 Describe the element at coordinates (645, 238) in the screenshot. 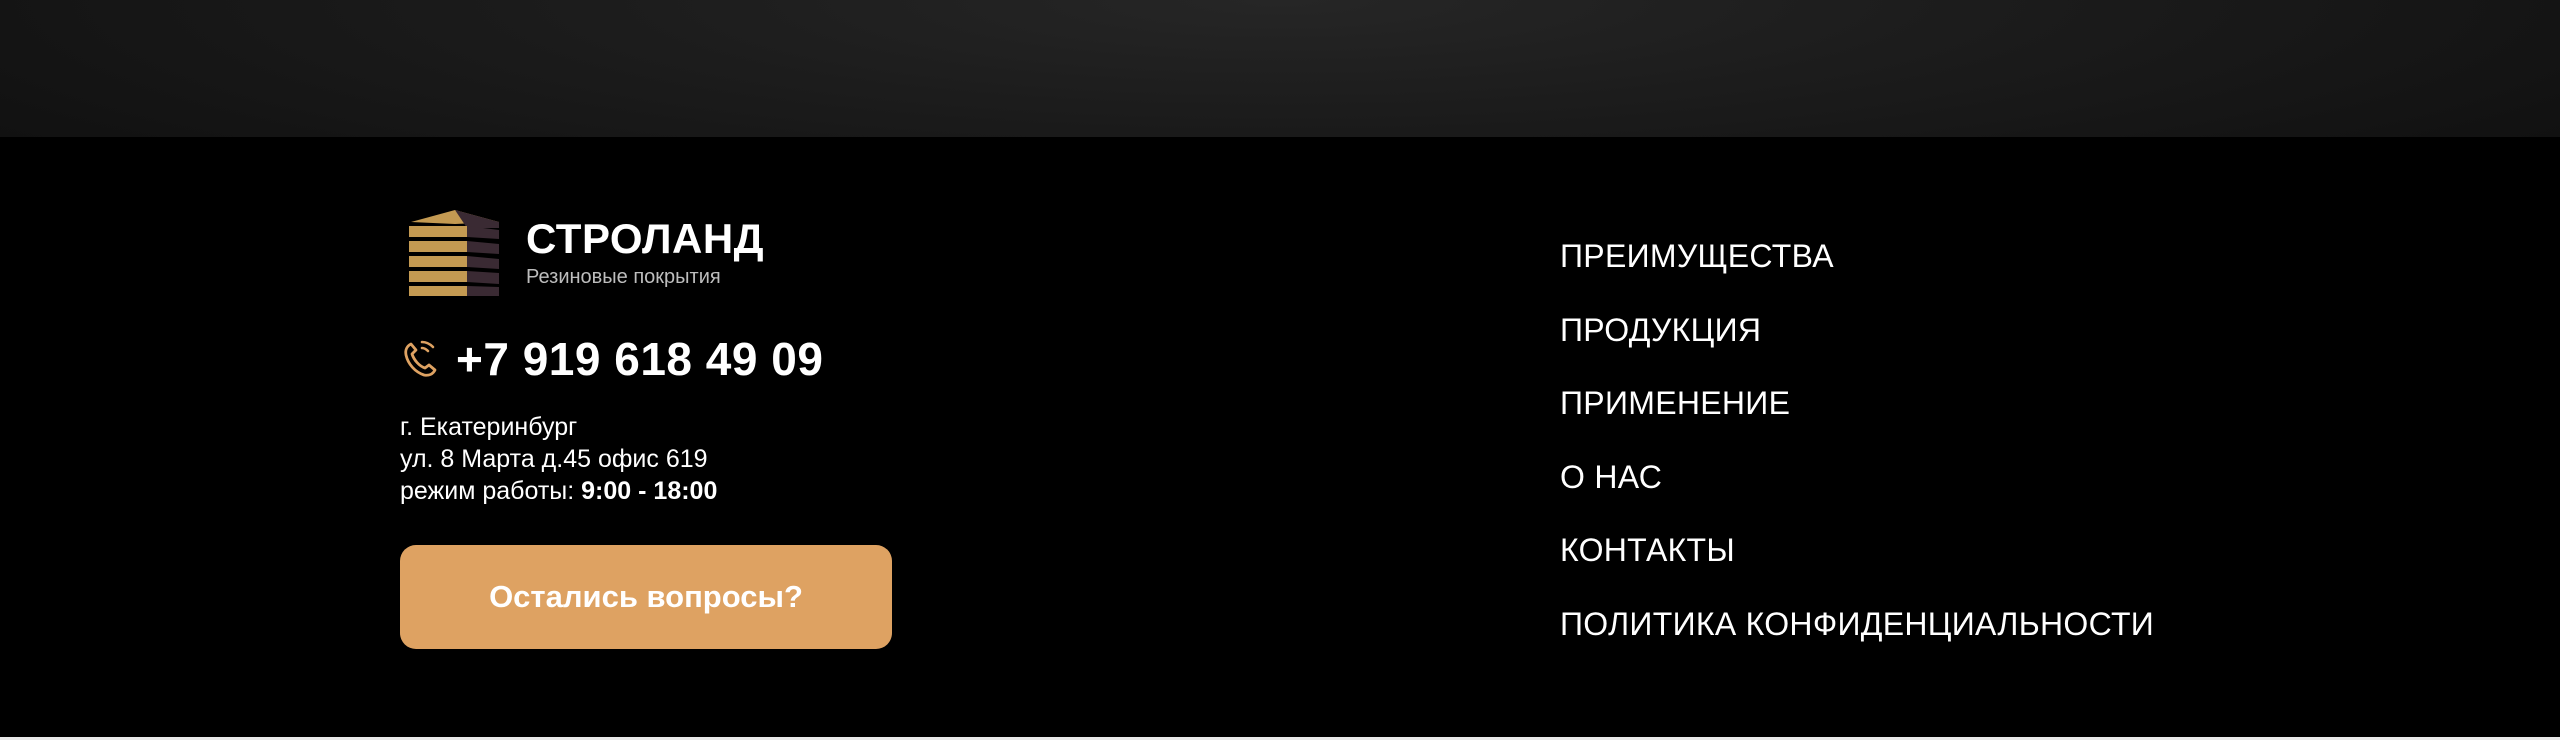

I see `brand-name: СТРОЛАНД` at that location.